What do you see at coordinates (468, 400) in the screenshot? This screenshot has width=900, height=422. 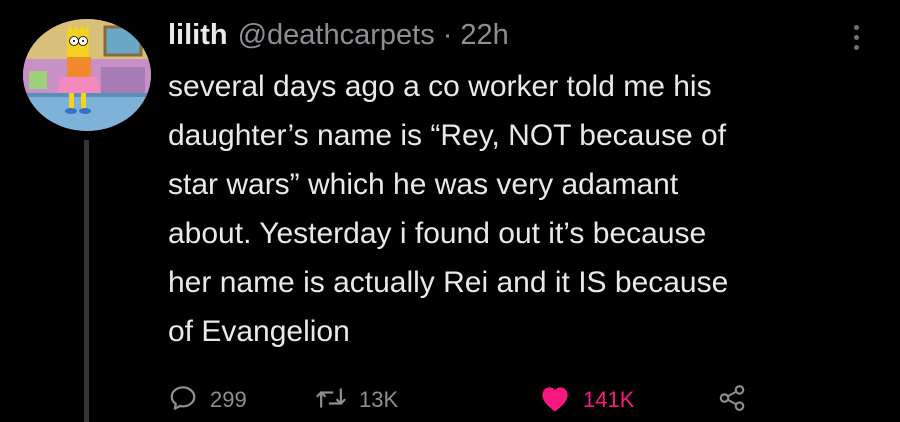 I see `action-bar: 299 13K 141K` at bounding box center [468, 400].